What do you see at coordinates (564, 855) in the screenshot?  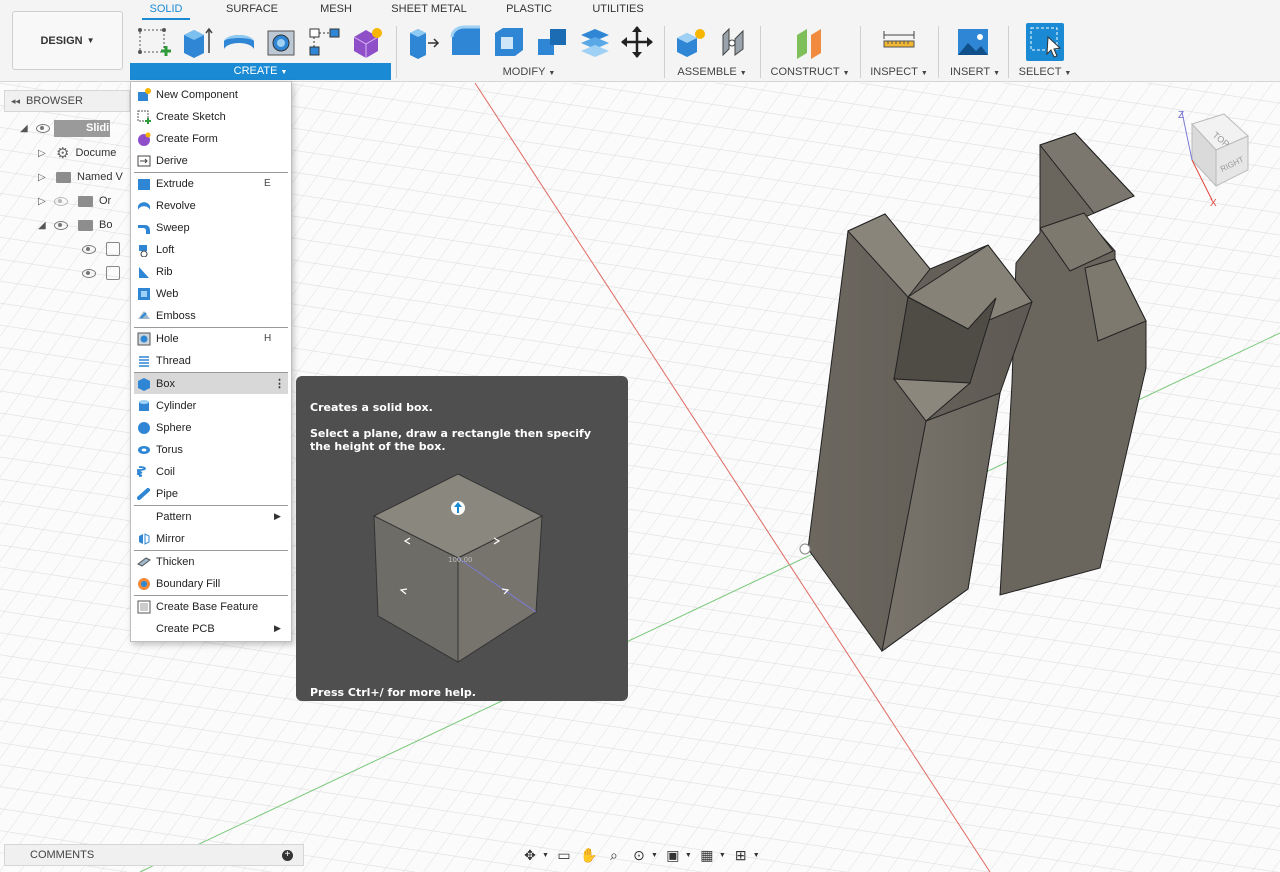 I see `look-at-icon: ▭` at bounding box center [564, 855].